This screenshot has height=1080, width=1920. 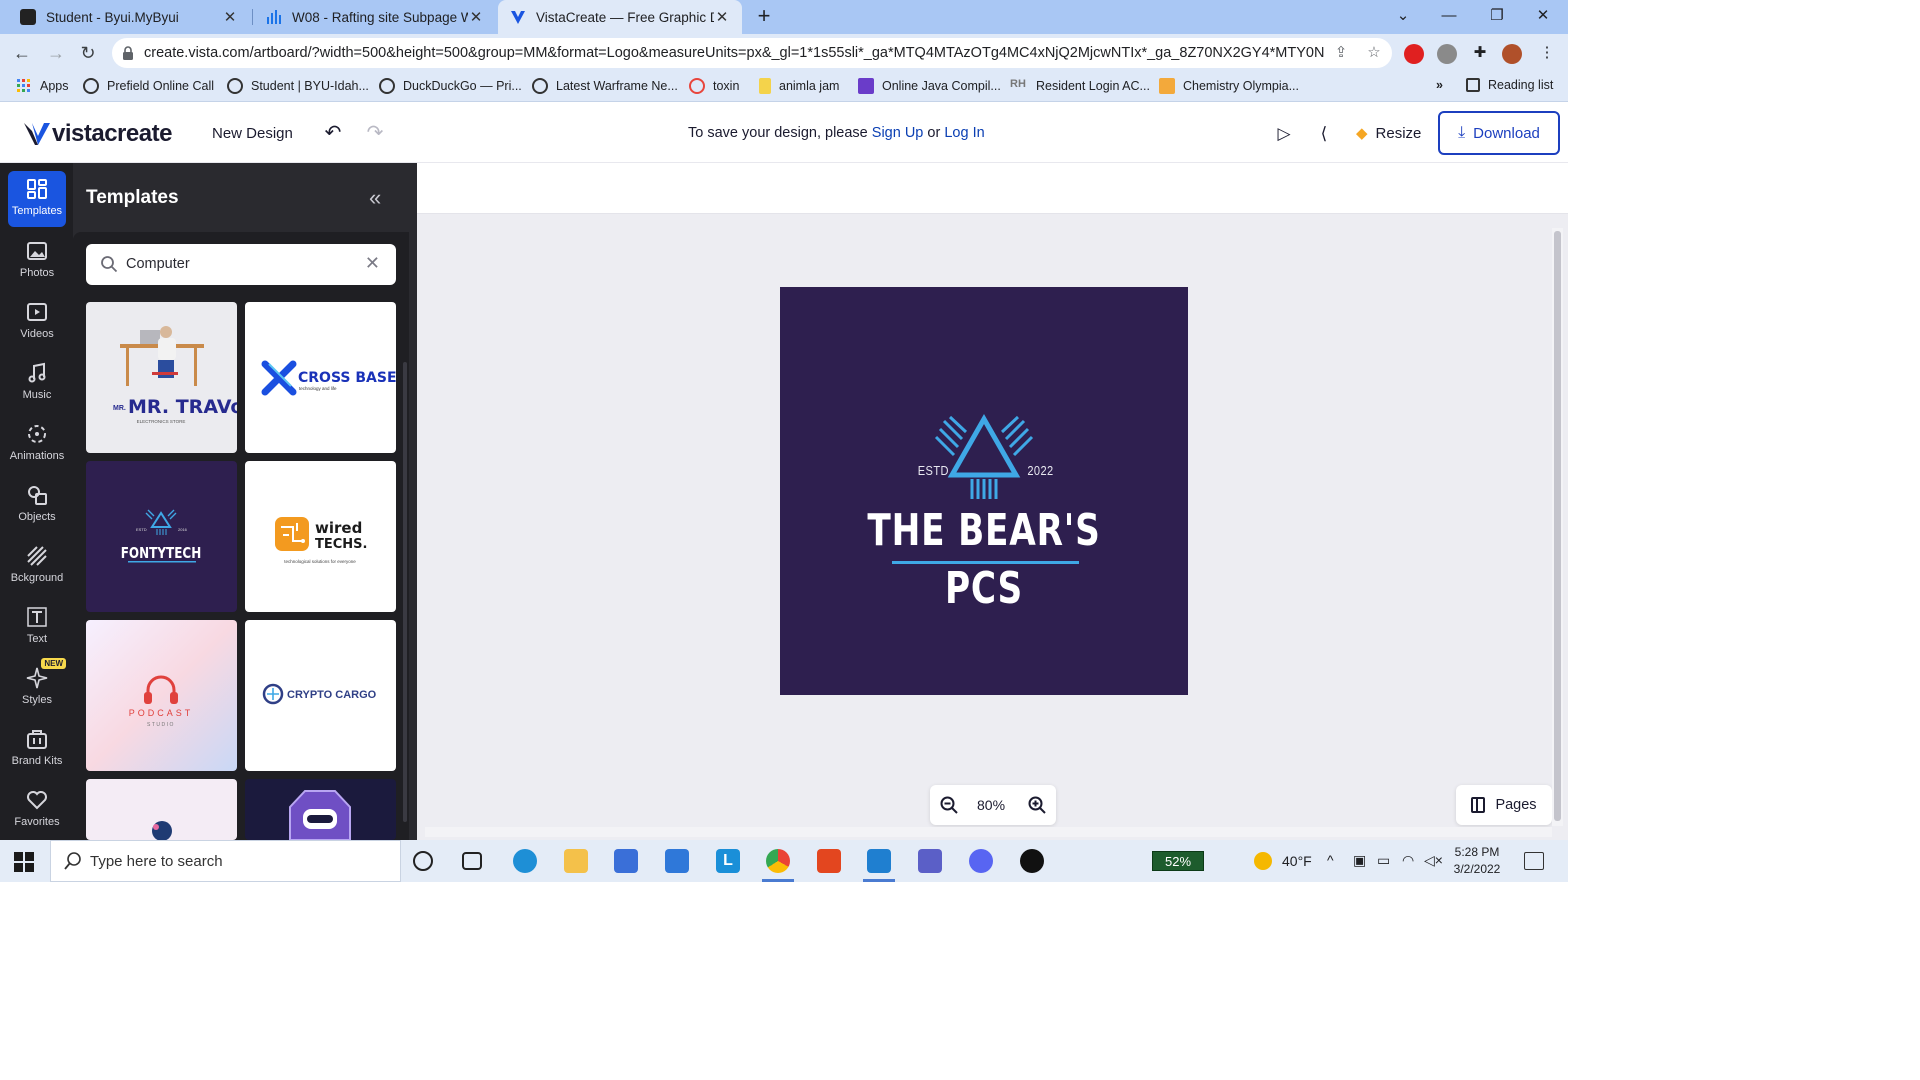 I want to click on meet-now-icon: ▣, so click(x=1359, y=860).